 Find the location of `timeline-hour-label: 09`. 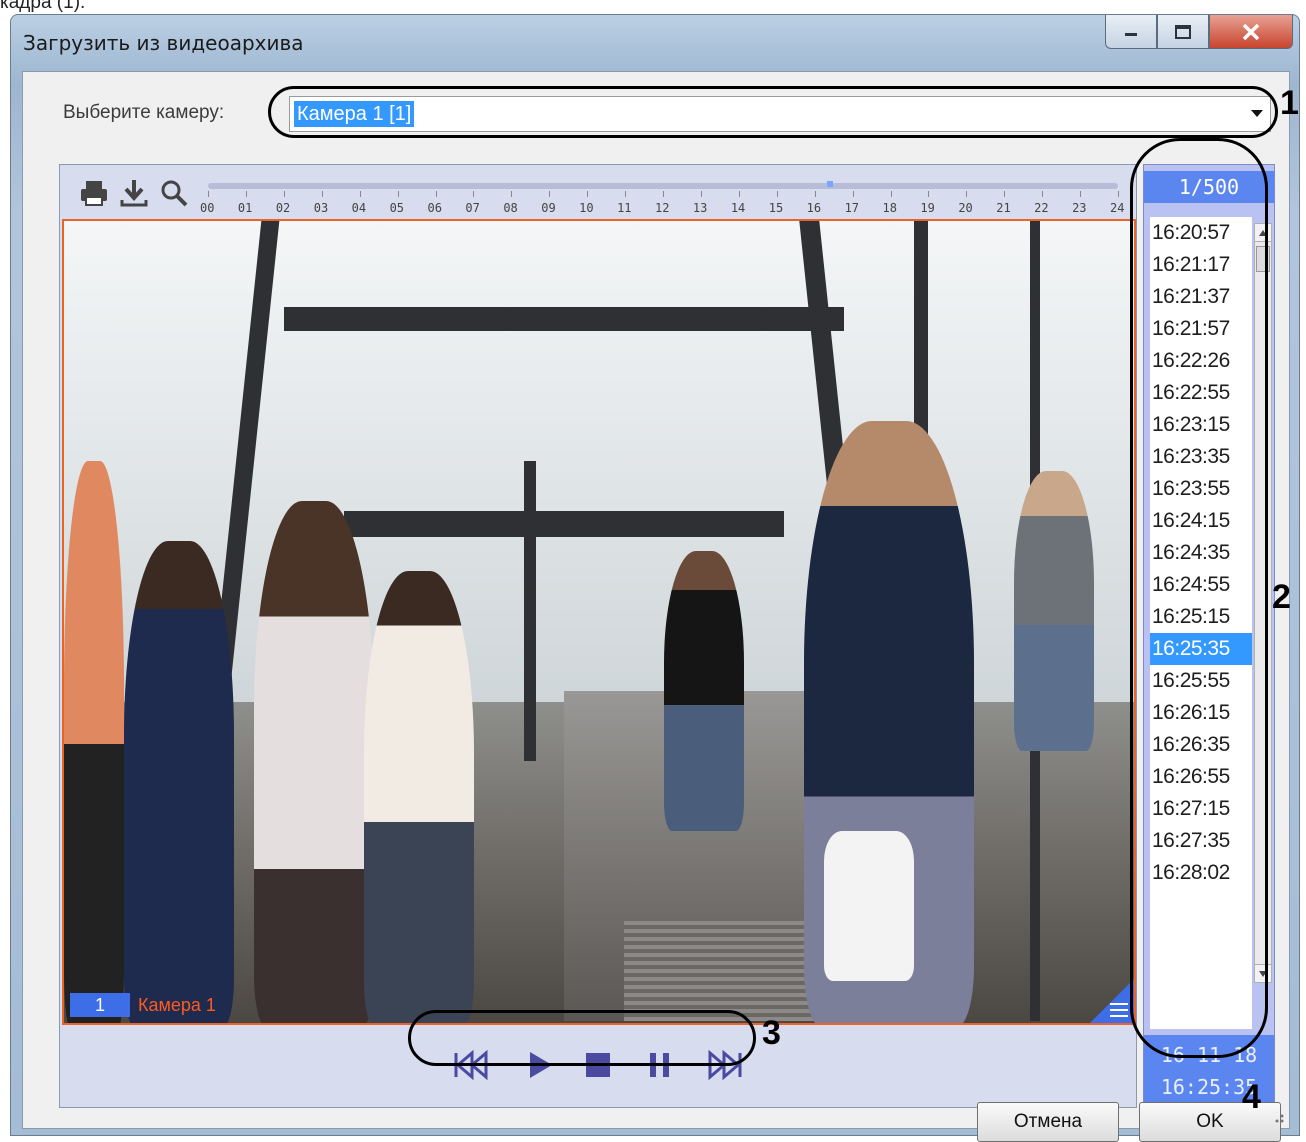

timeline-hour-label: 09 is located at coordinates (548, 208).